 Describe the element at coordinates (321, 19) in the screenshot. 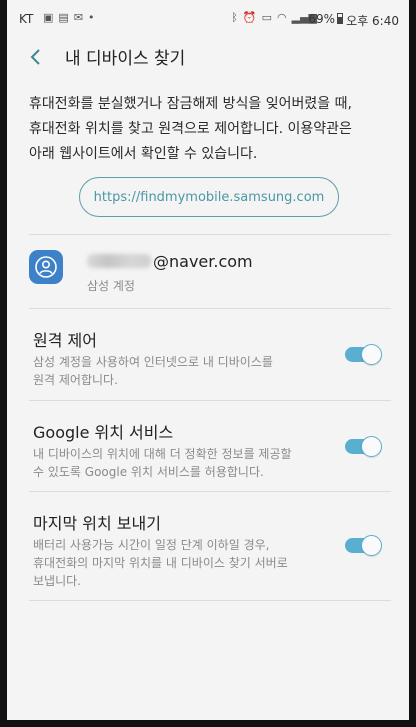

I see `battery-percent: 69%` at that location.